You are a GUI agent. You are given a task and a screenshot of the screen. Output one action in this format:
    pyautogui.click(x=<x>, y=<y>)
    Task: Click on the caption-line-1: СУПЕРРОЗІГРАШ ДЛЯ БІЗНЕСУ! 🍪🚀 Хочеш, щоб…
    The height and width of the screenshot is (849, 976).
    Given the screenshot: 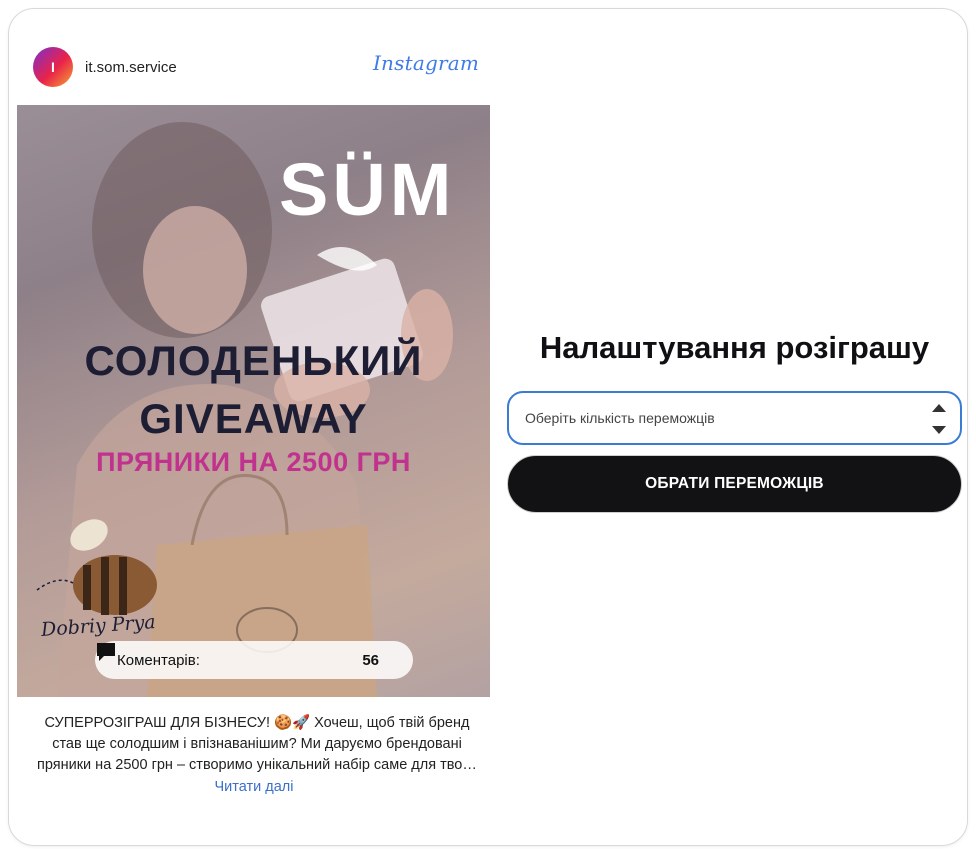 What is the action you would take?
    pyautogui.click(x=257, y=723)
    